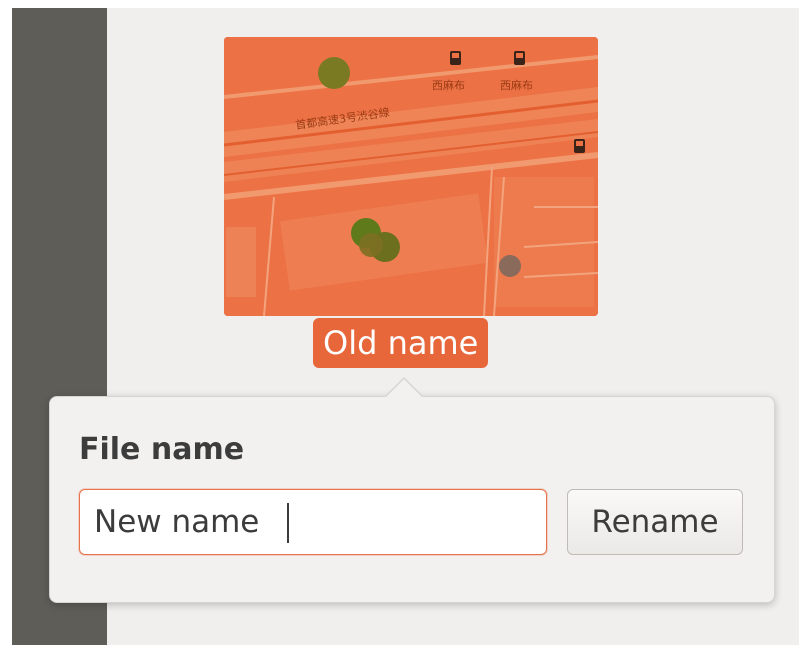  Describe the element at coordinates (313, 522) in the screenshot. I see `file-name-input` at that location.